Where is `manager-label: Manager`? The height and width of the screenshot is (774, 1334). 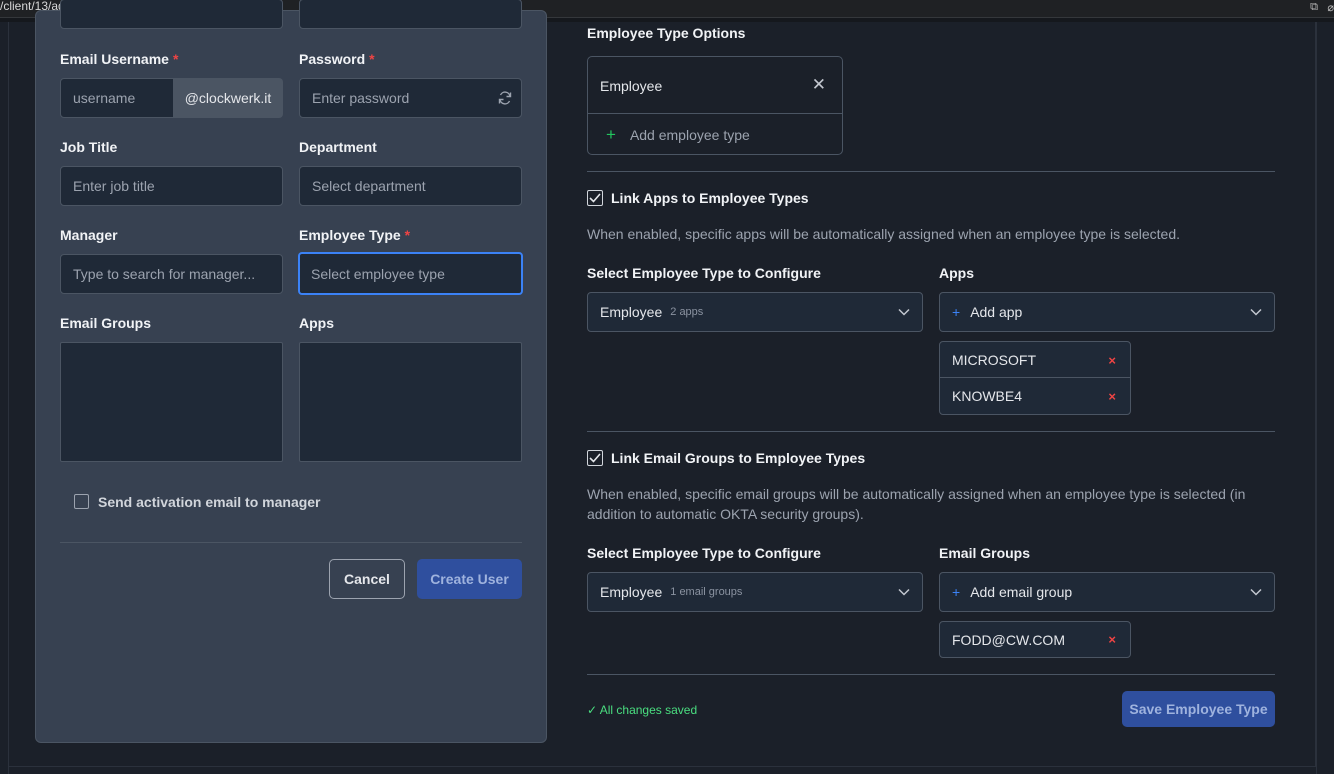 manager-label: Manager is located at coordinates (89, 235).